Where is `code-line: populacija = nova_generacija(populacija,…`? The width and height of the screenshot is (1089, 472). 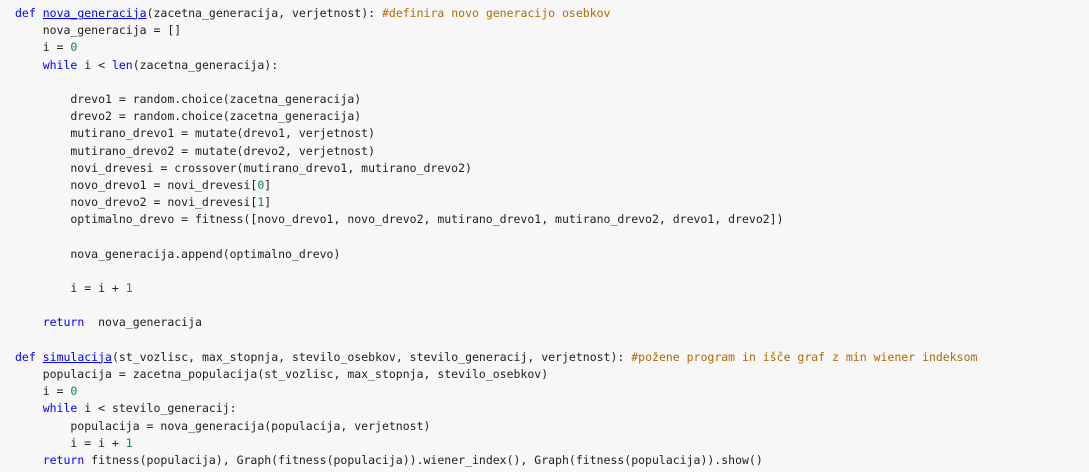 code-line: populacija = nova_generacija(populacija,… is located at coordinates (496, 426).